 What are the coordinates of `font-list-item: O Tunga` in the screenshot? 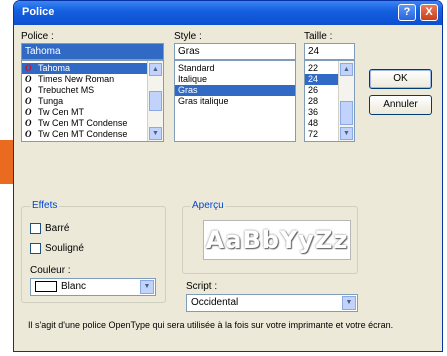 It's located at (92, 101).